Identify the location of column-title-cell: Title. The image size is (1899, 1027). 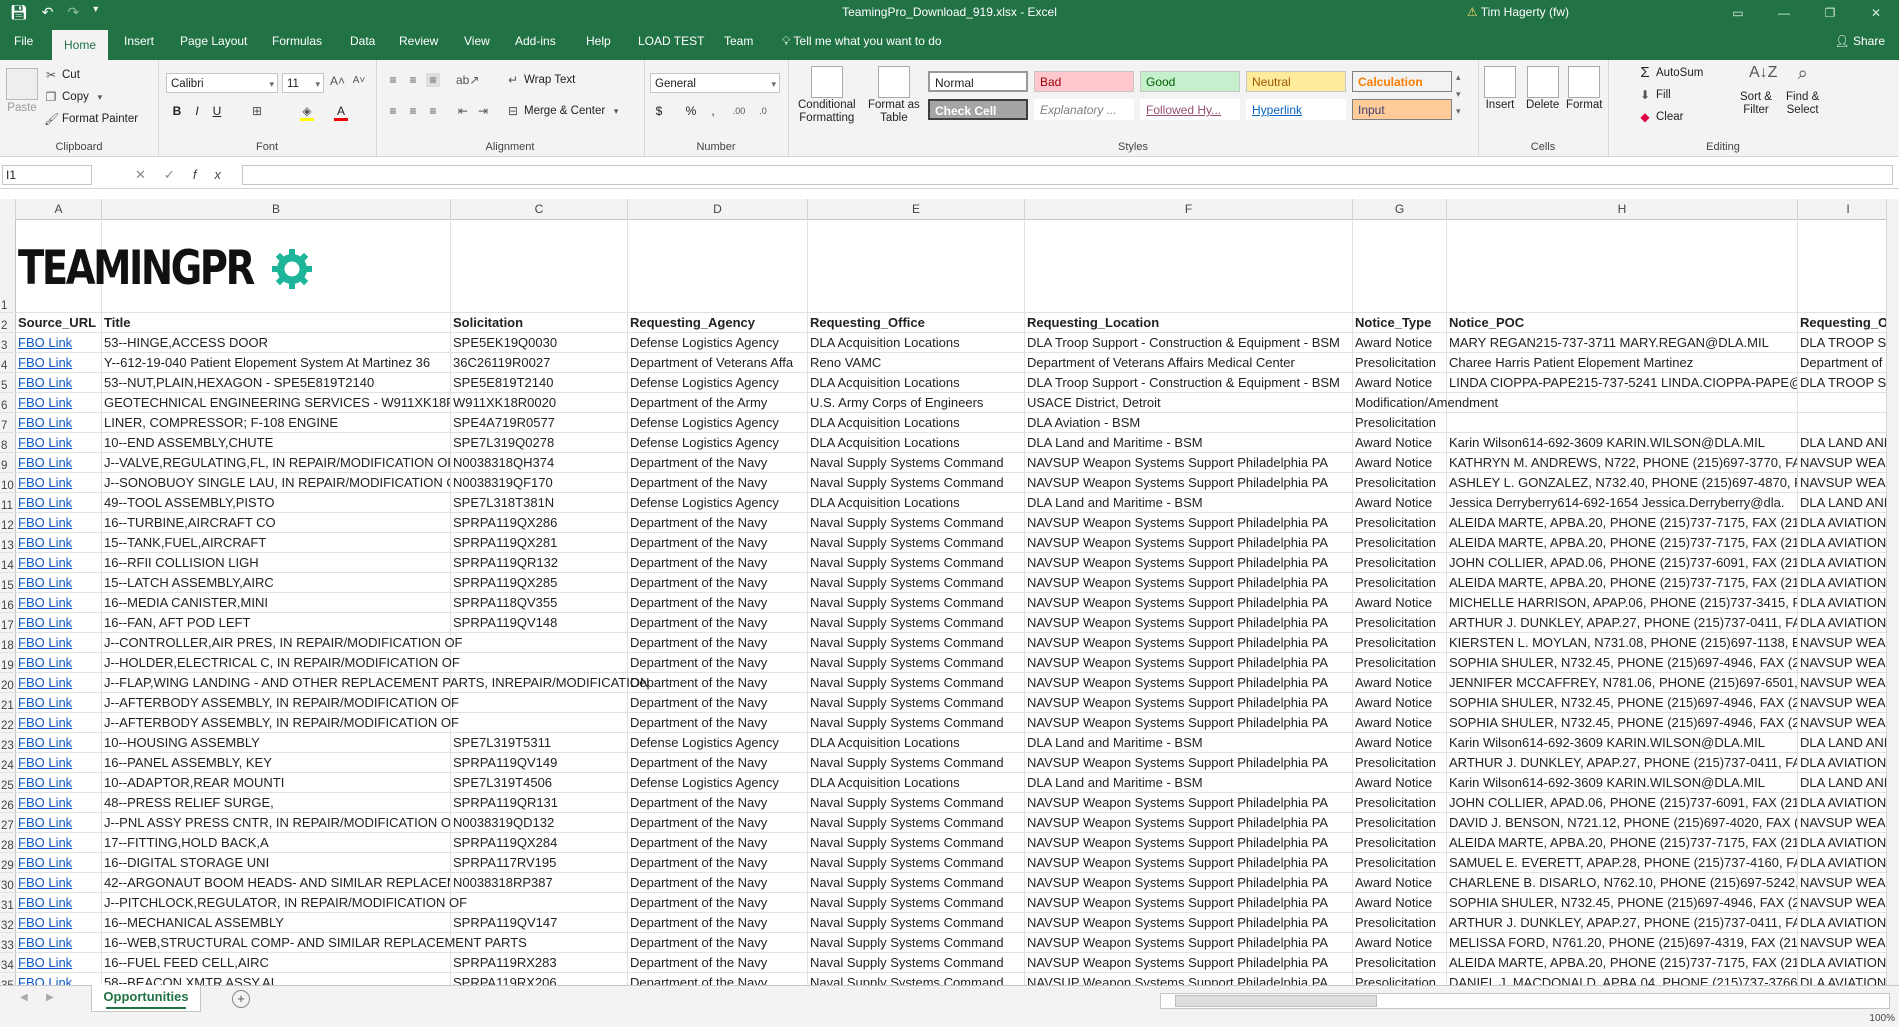
(276, 322).